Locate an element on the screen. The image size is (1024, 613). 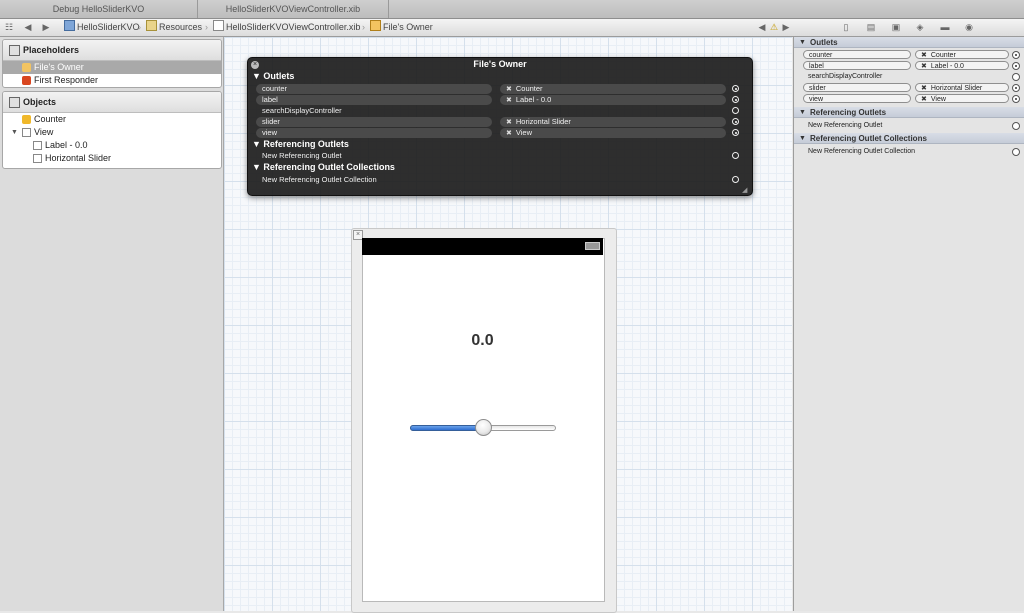
breadcrumb-project: HelloSliderKVO is located at coordinates (102, 27).